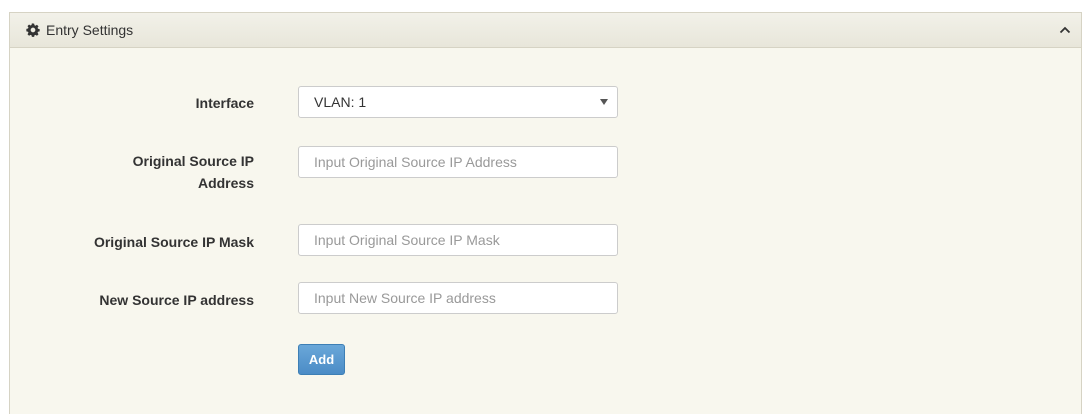 Image resolution: width=1083 pixels, height=414 pixels. I want to click on chevron-up-icon, so click(1065, 30).